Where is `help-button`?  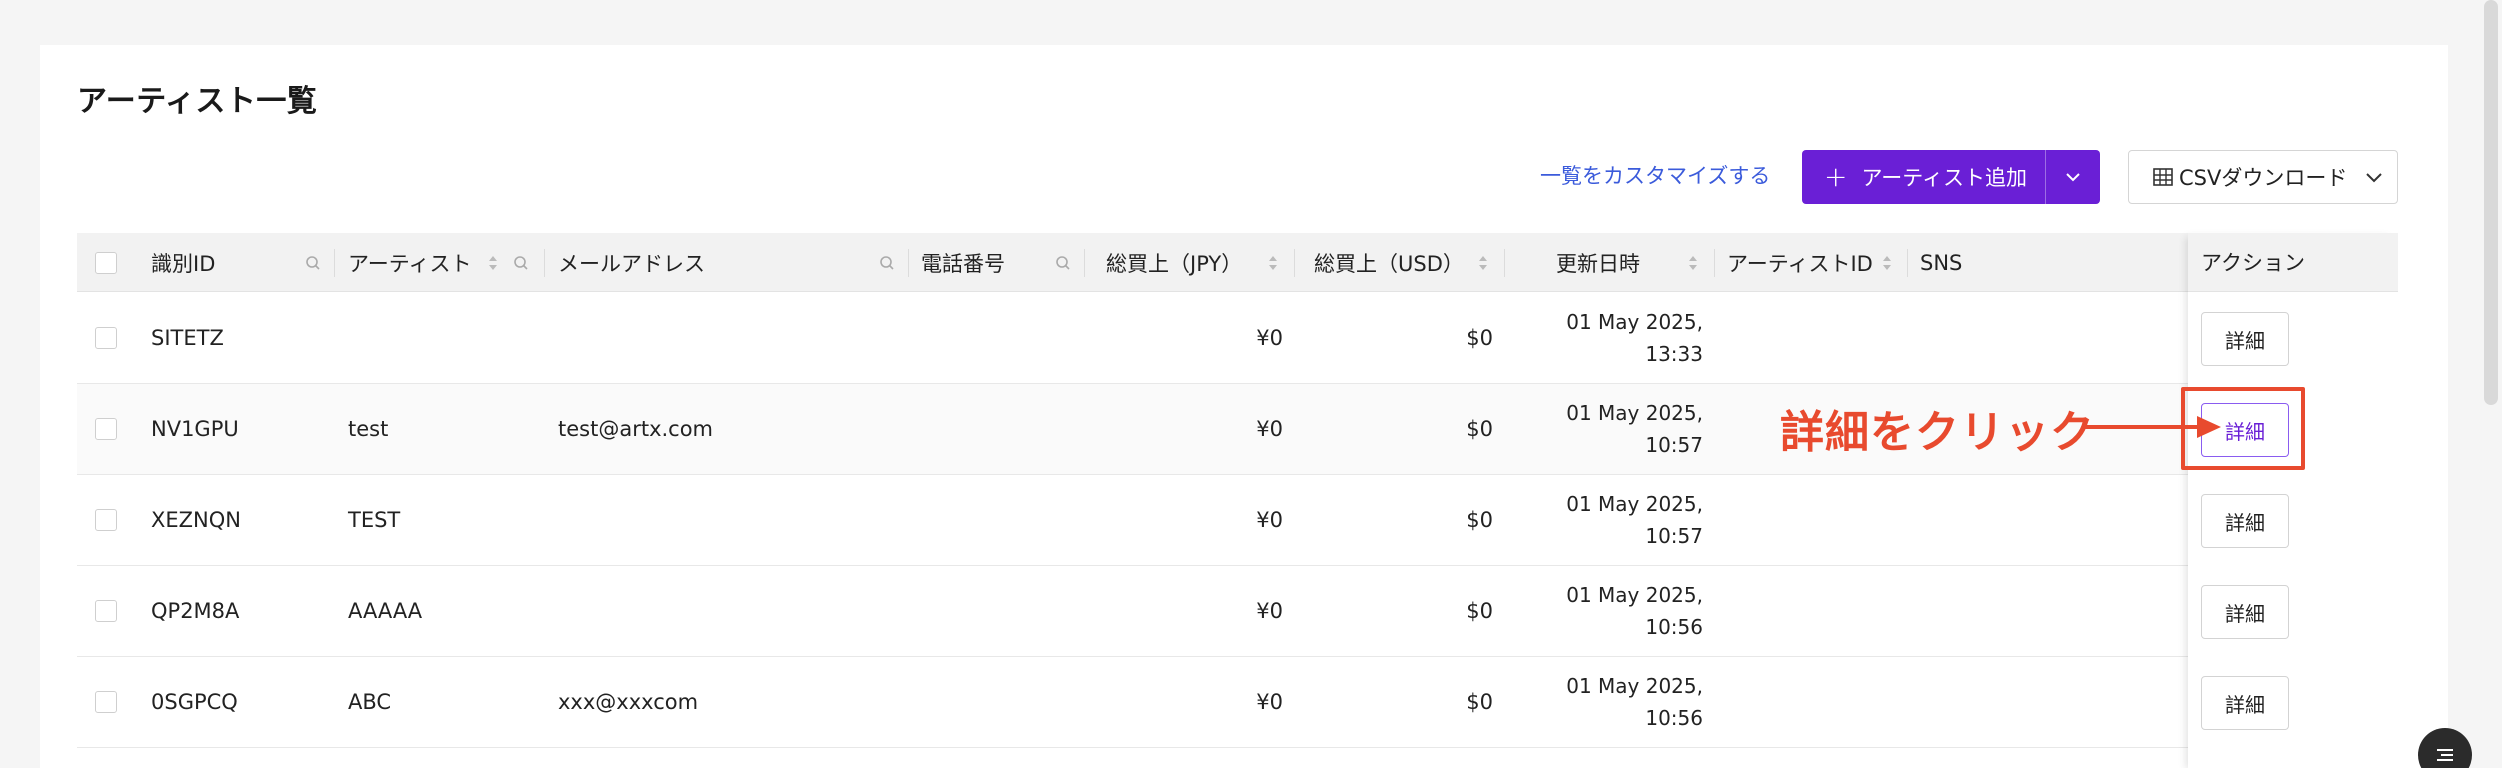
help-button is located at coordinates (2445, 748).